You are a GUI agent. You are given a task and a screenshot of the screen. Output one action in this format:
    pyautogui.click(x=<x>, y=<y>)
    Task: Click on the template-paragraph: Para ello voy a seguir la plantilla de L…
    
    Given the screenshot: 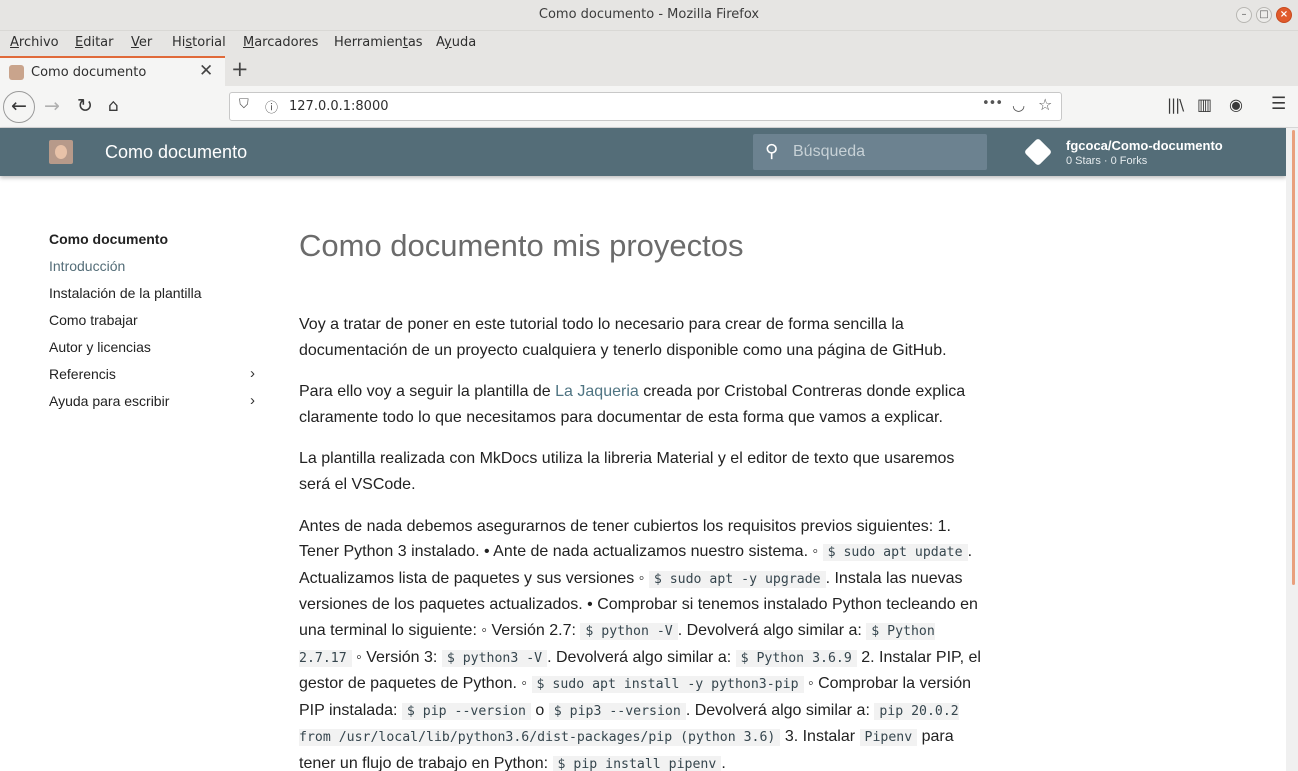 What is the action you would take?
    pyautogui.click(x=644, y=404)
    